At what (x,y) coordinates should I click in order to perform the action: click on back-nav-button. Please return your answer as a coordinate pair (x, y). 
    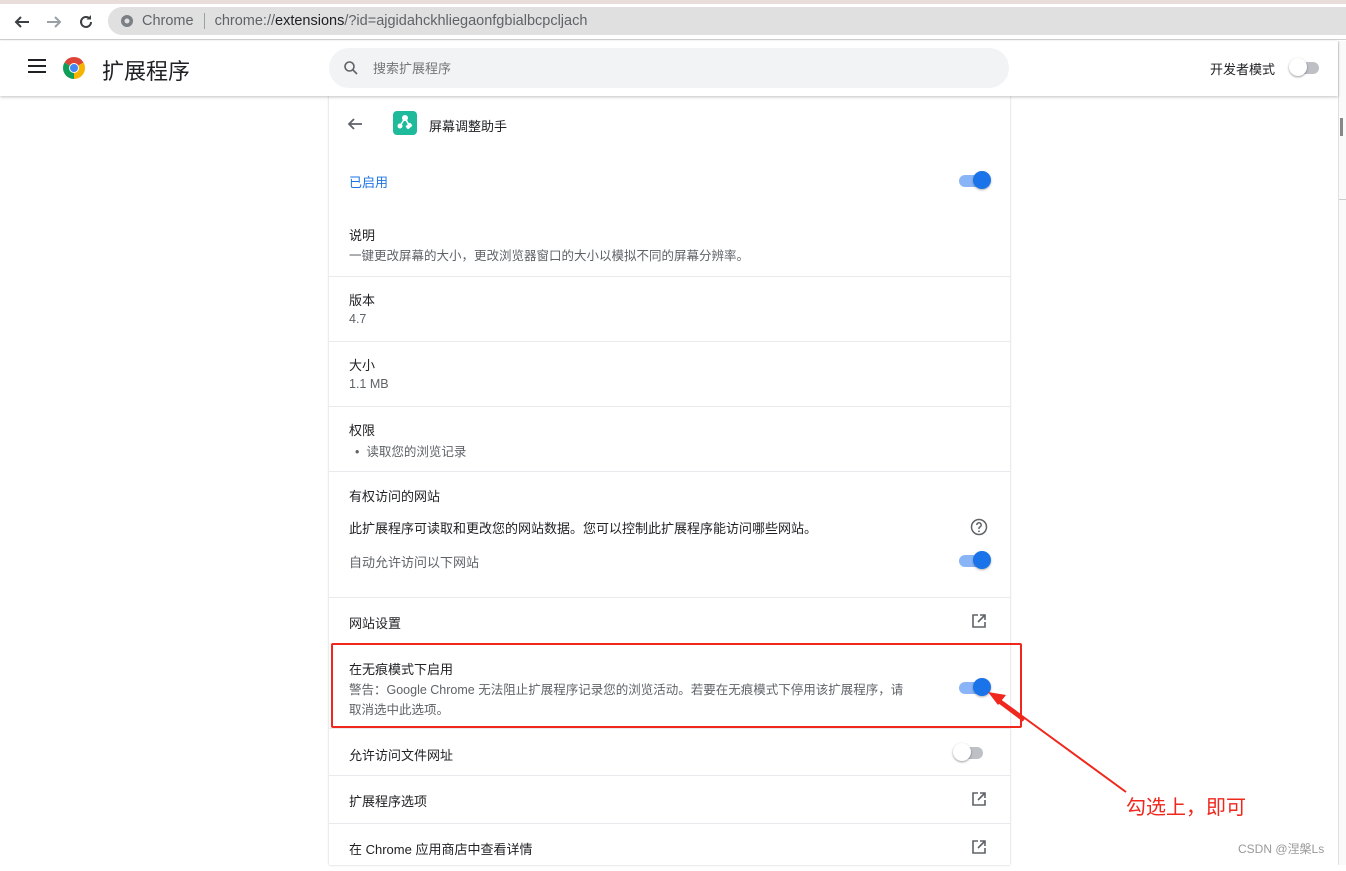
    Looking at the image, I should click on (22, 22).